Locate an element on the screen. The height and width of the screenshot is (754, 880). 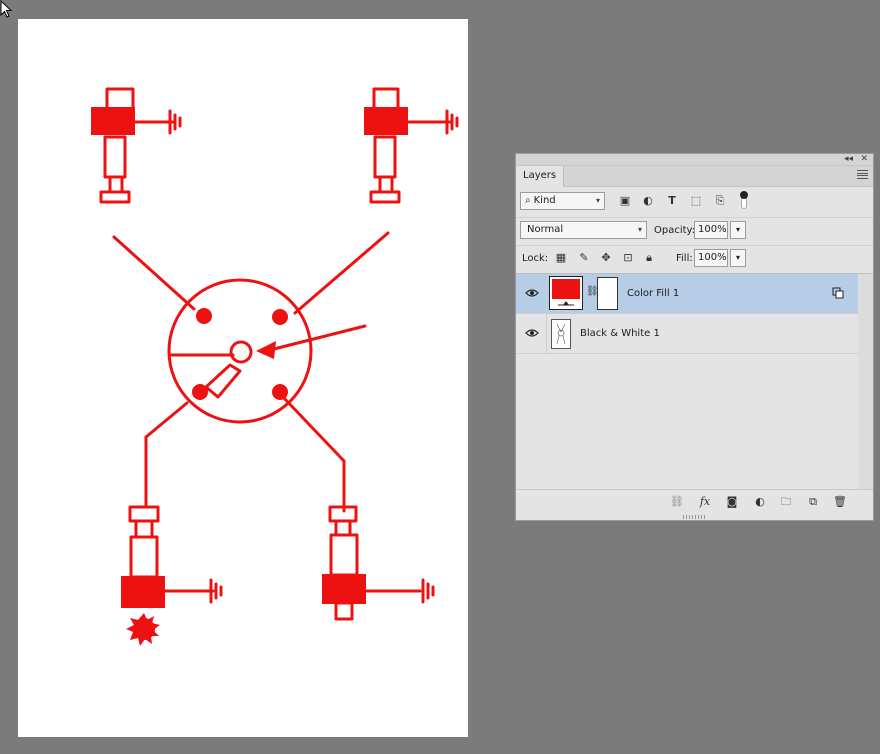
new-adjustment-layer-icon: ◐ is located at coordinates (760, 502).